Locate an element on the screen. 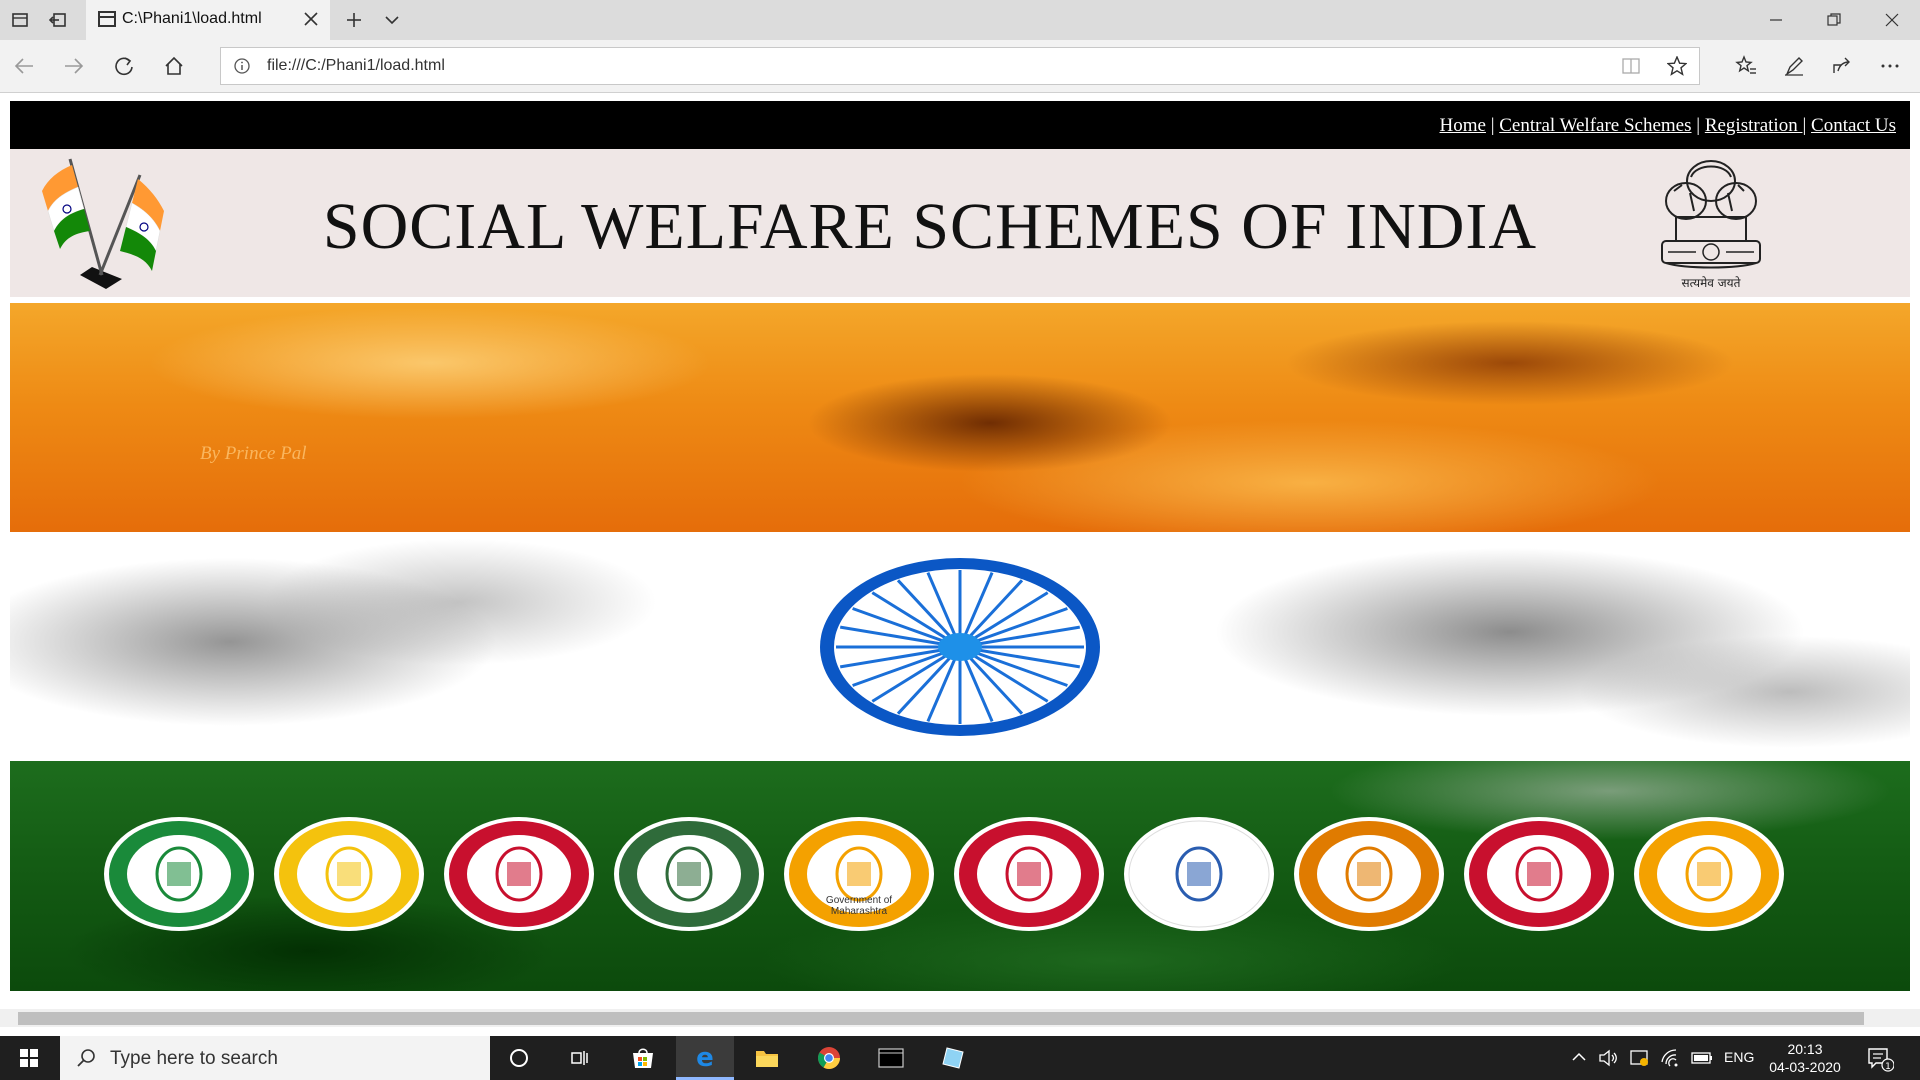 The image size is (1920, 1080). share-icon is located at coordinates (1842, 66).